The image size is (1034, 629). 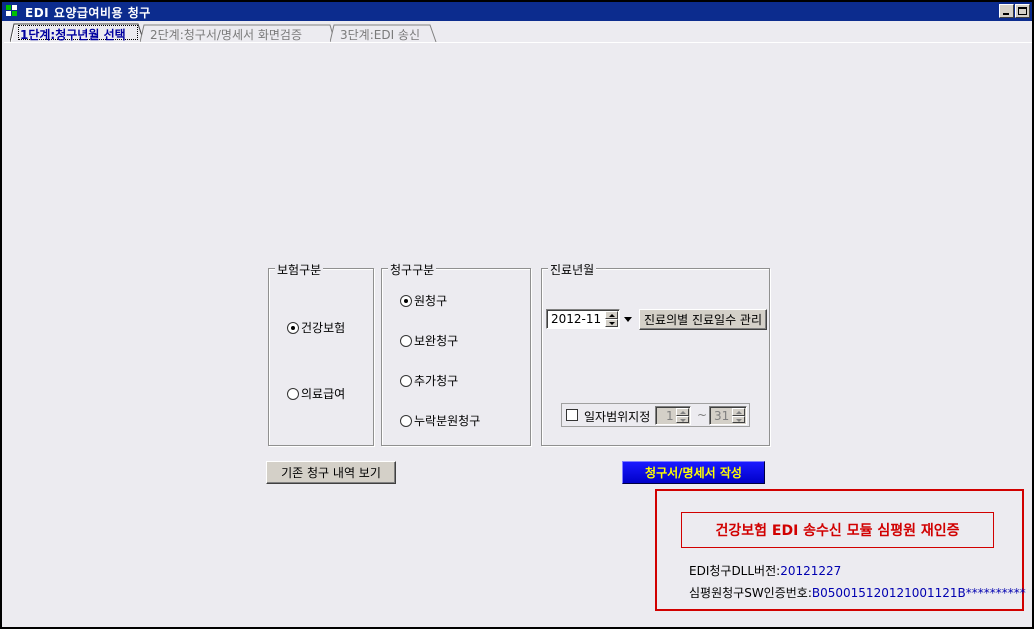 I want to click on insurance-type-group: 보험구분 건강보험 의료급여, so click(x=321, y=353).